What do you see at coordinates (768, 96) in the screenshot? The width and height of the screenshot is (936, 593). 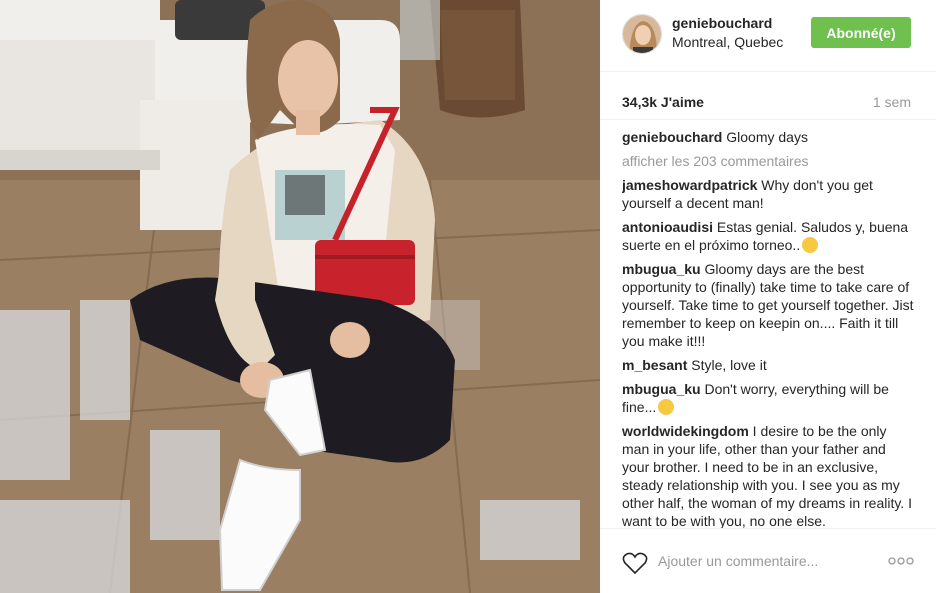 I see `post-stats: 34,3k J'aime 1 sem` at bounding box center [768, 96].